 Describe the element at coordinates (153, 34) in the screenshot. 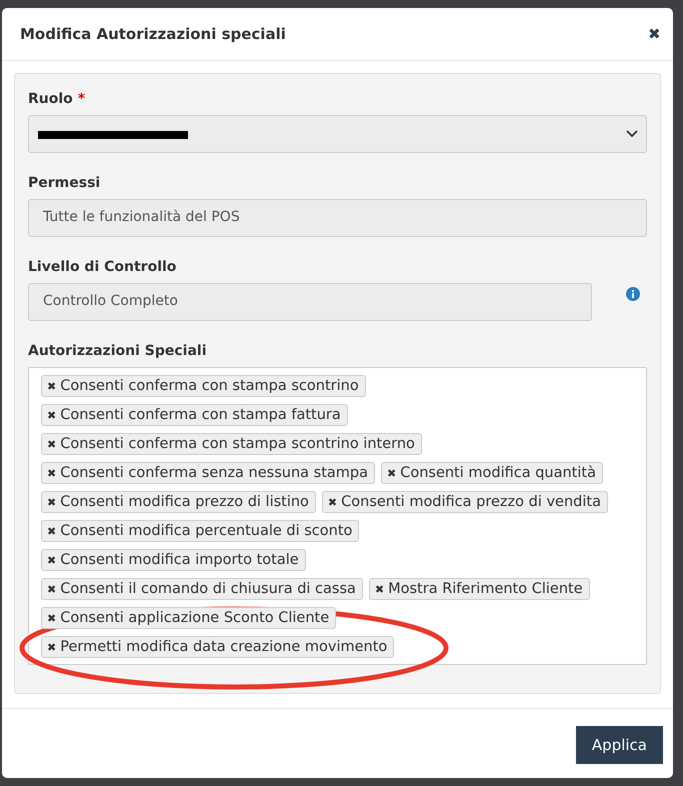

I see `dialog-title: Modifica Autorizzazioni speciali` at that location.